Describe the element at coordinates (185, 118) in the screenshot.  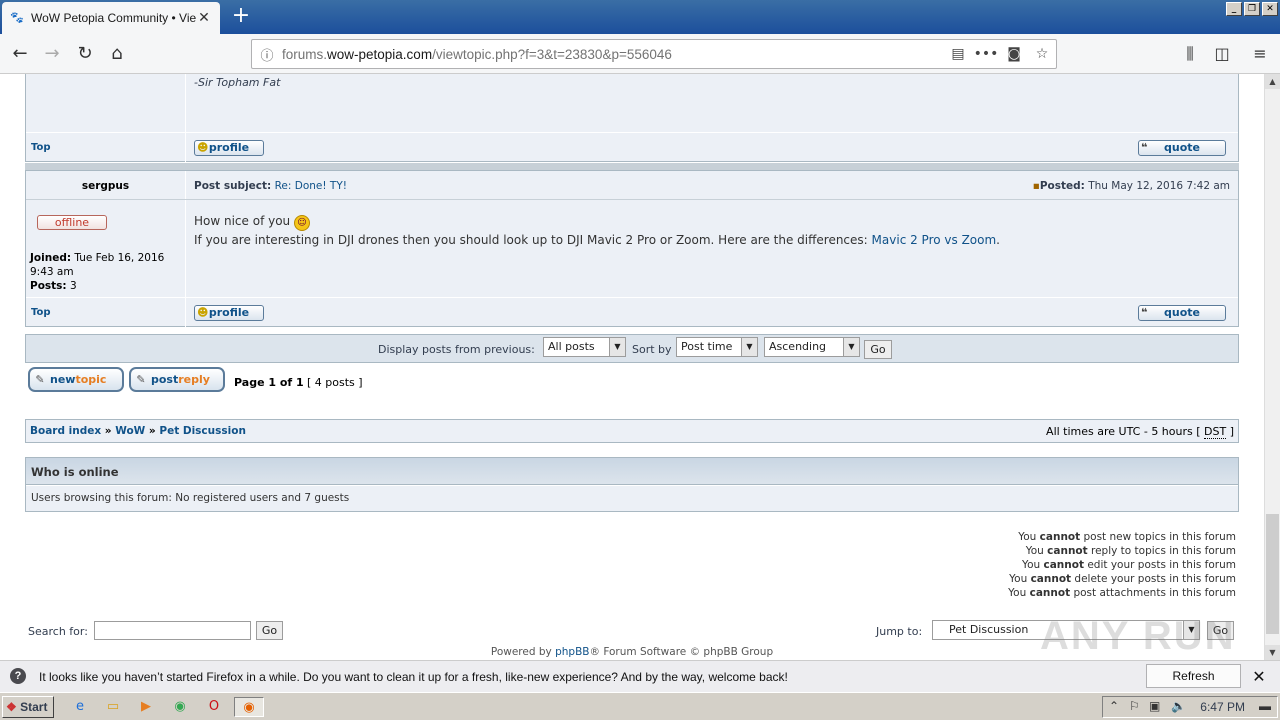
I see `column-divider` at that location.